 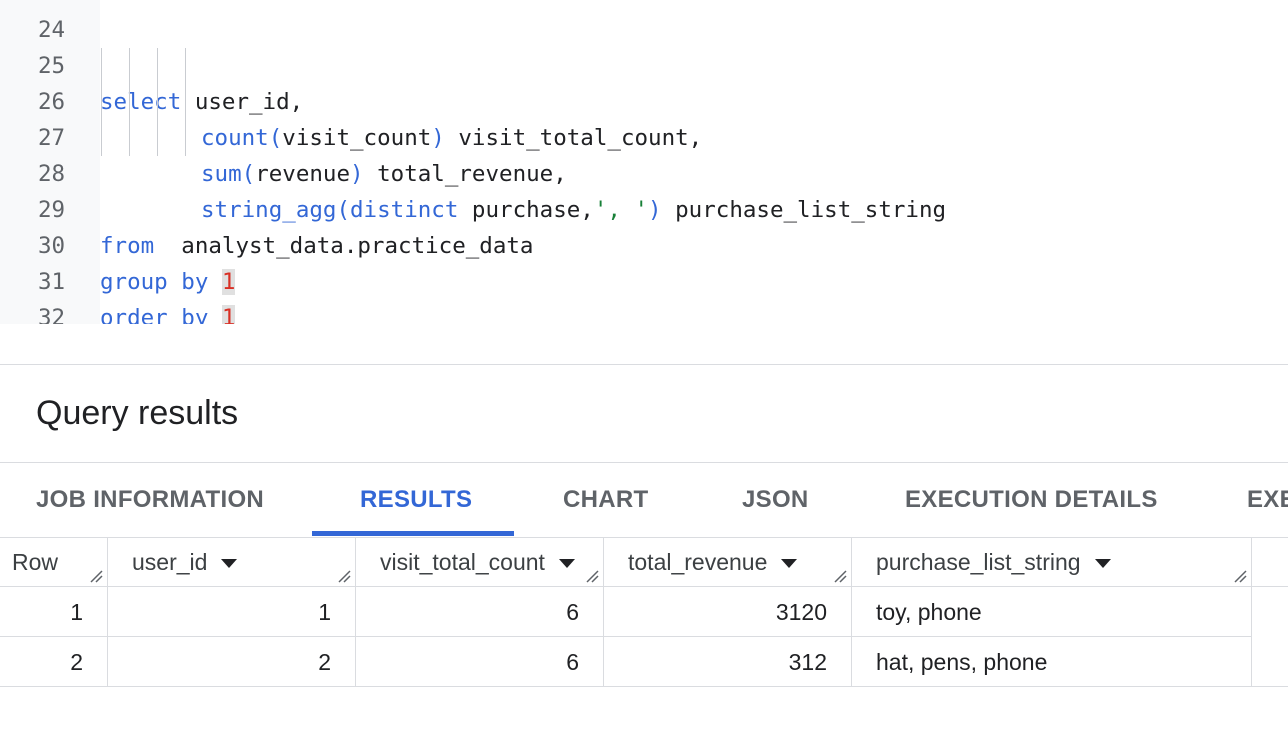 What do you see at coordinates (698, 562) in the screenshot?
I see `column-header-label: total_revenue` at bounding box center [698, 562].